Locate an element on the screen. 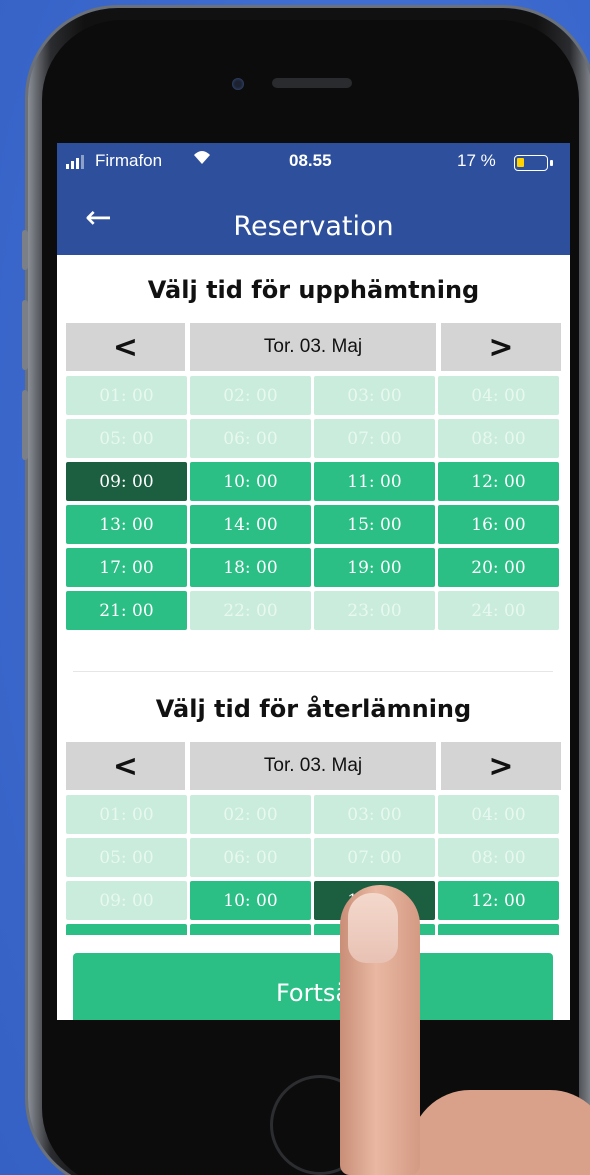 The width and height of the screenshot is (590, 1175). pickup-time-slot: 14: 00 is located at coordinates (250, 524).